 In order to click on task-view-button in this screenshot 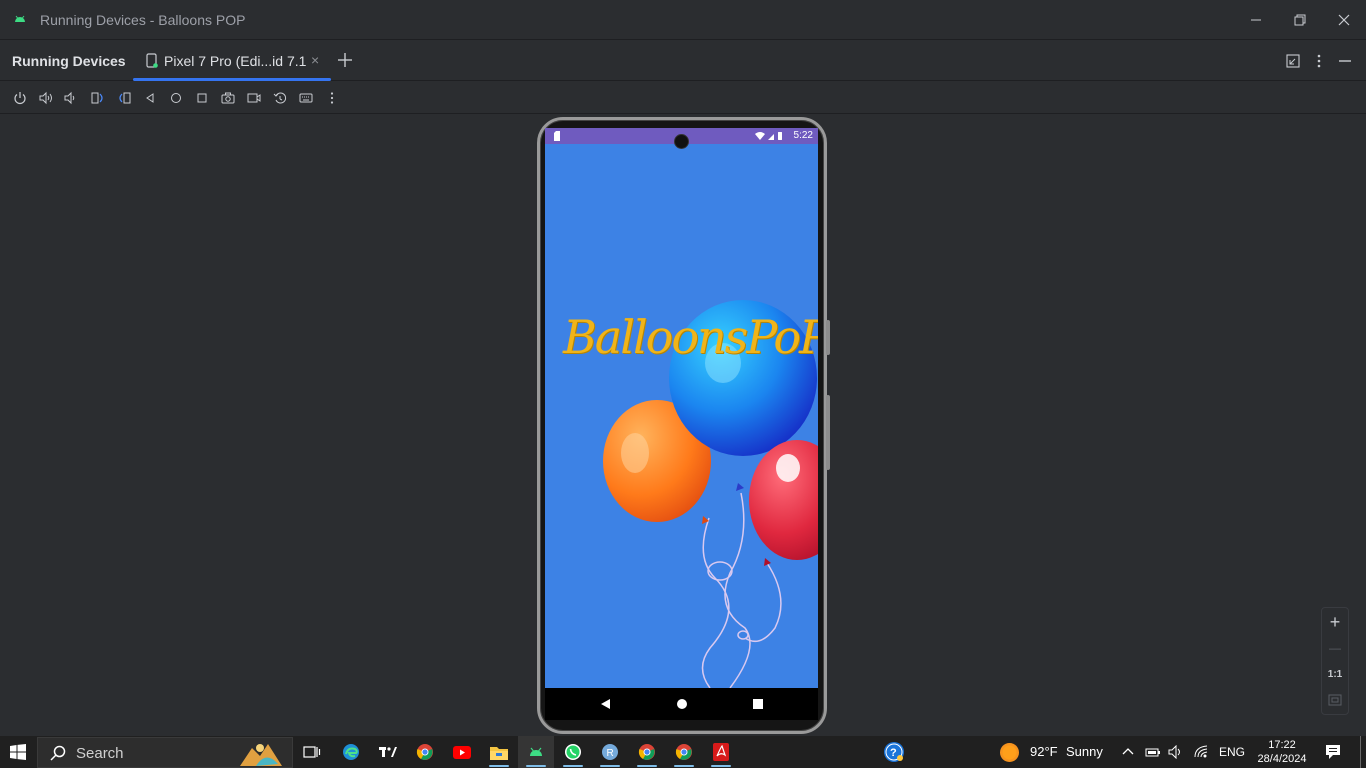, I will do `click(312, 752)`.